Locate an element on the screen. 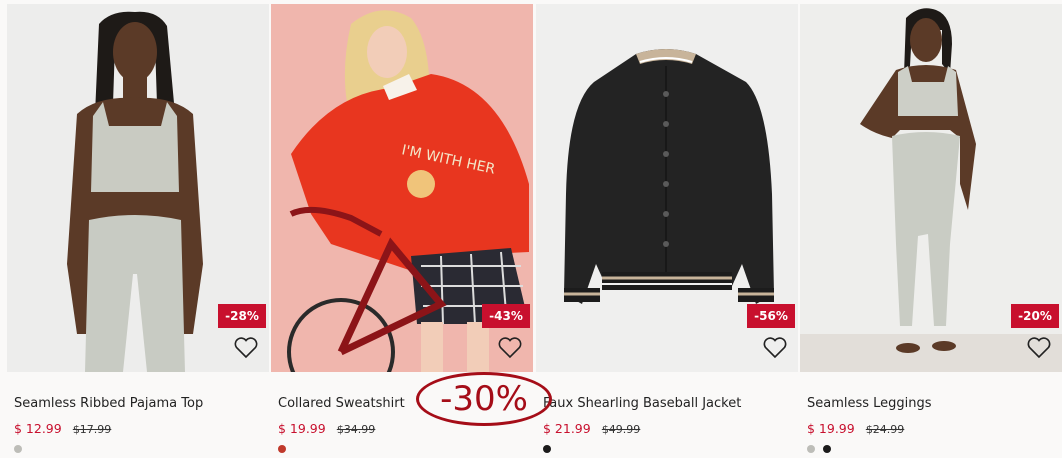 Image resolution: width=1062 pixels, height=458 pixels. original-price: $24.99 is located at coordinates (885, 429).